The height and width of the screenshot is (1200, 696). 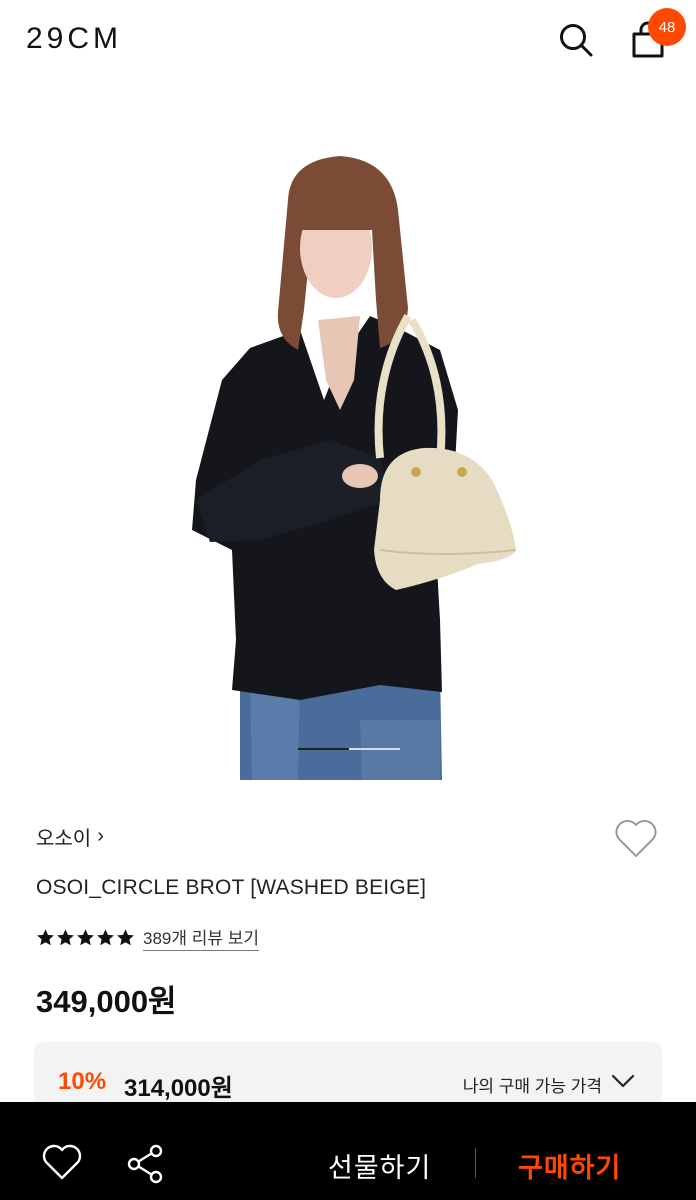 What do you see at coordinates (532, 1086) in the screenshot?
I see `my-price-label: 나의 구매 가능 가격` at bounding box center [532, 1086].